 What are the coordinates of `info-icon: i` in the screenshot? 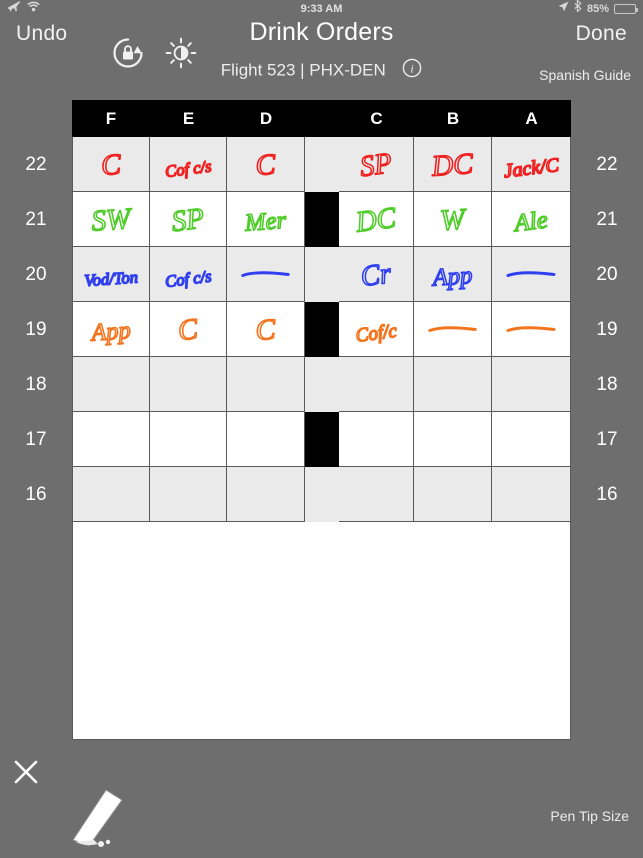 It's located at (412, 70).